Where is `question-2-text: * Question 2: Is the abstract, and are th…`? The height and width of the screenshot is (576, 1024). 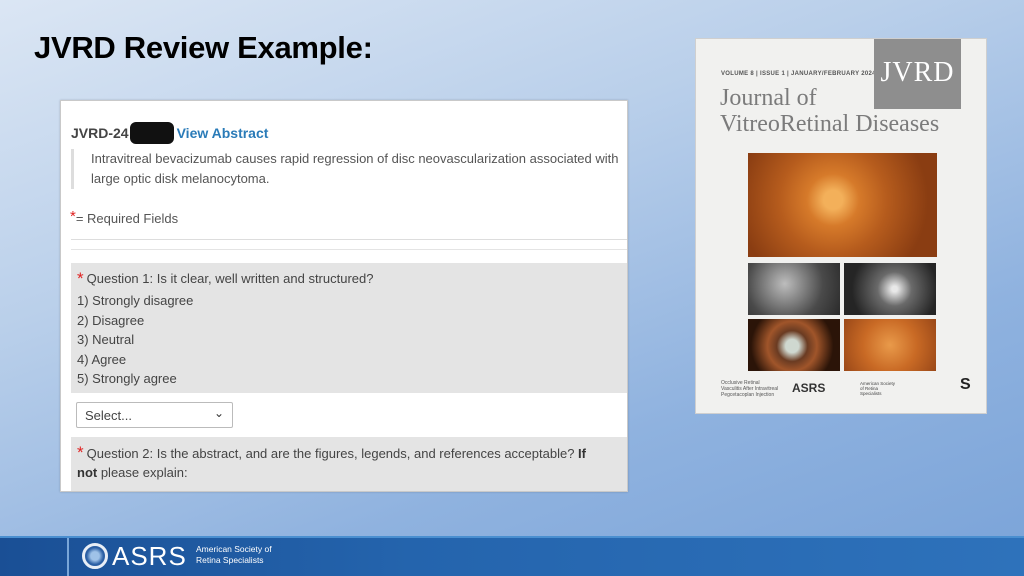 question-2-text: * Question 2: Is the abstract, and are th… is located at coordinates (331, 461).